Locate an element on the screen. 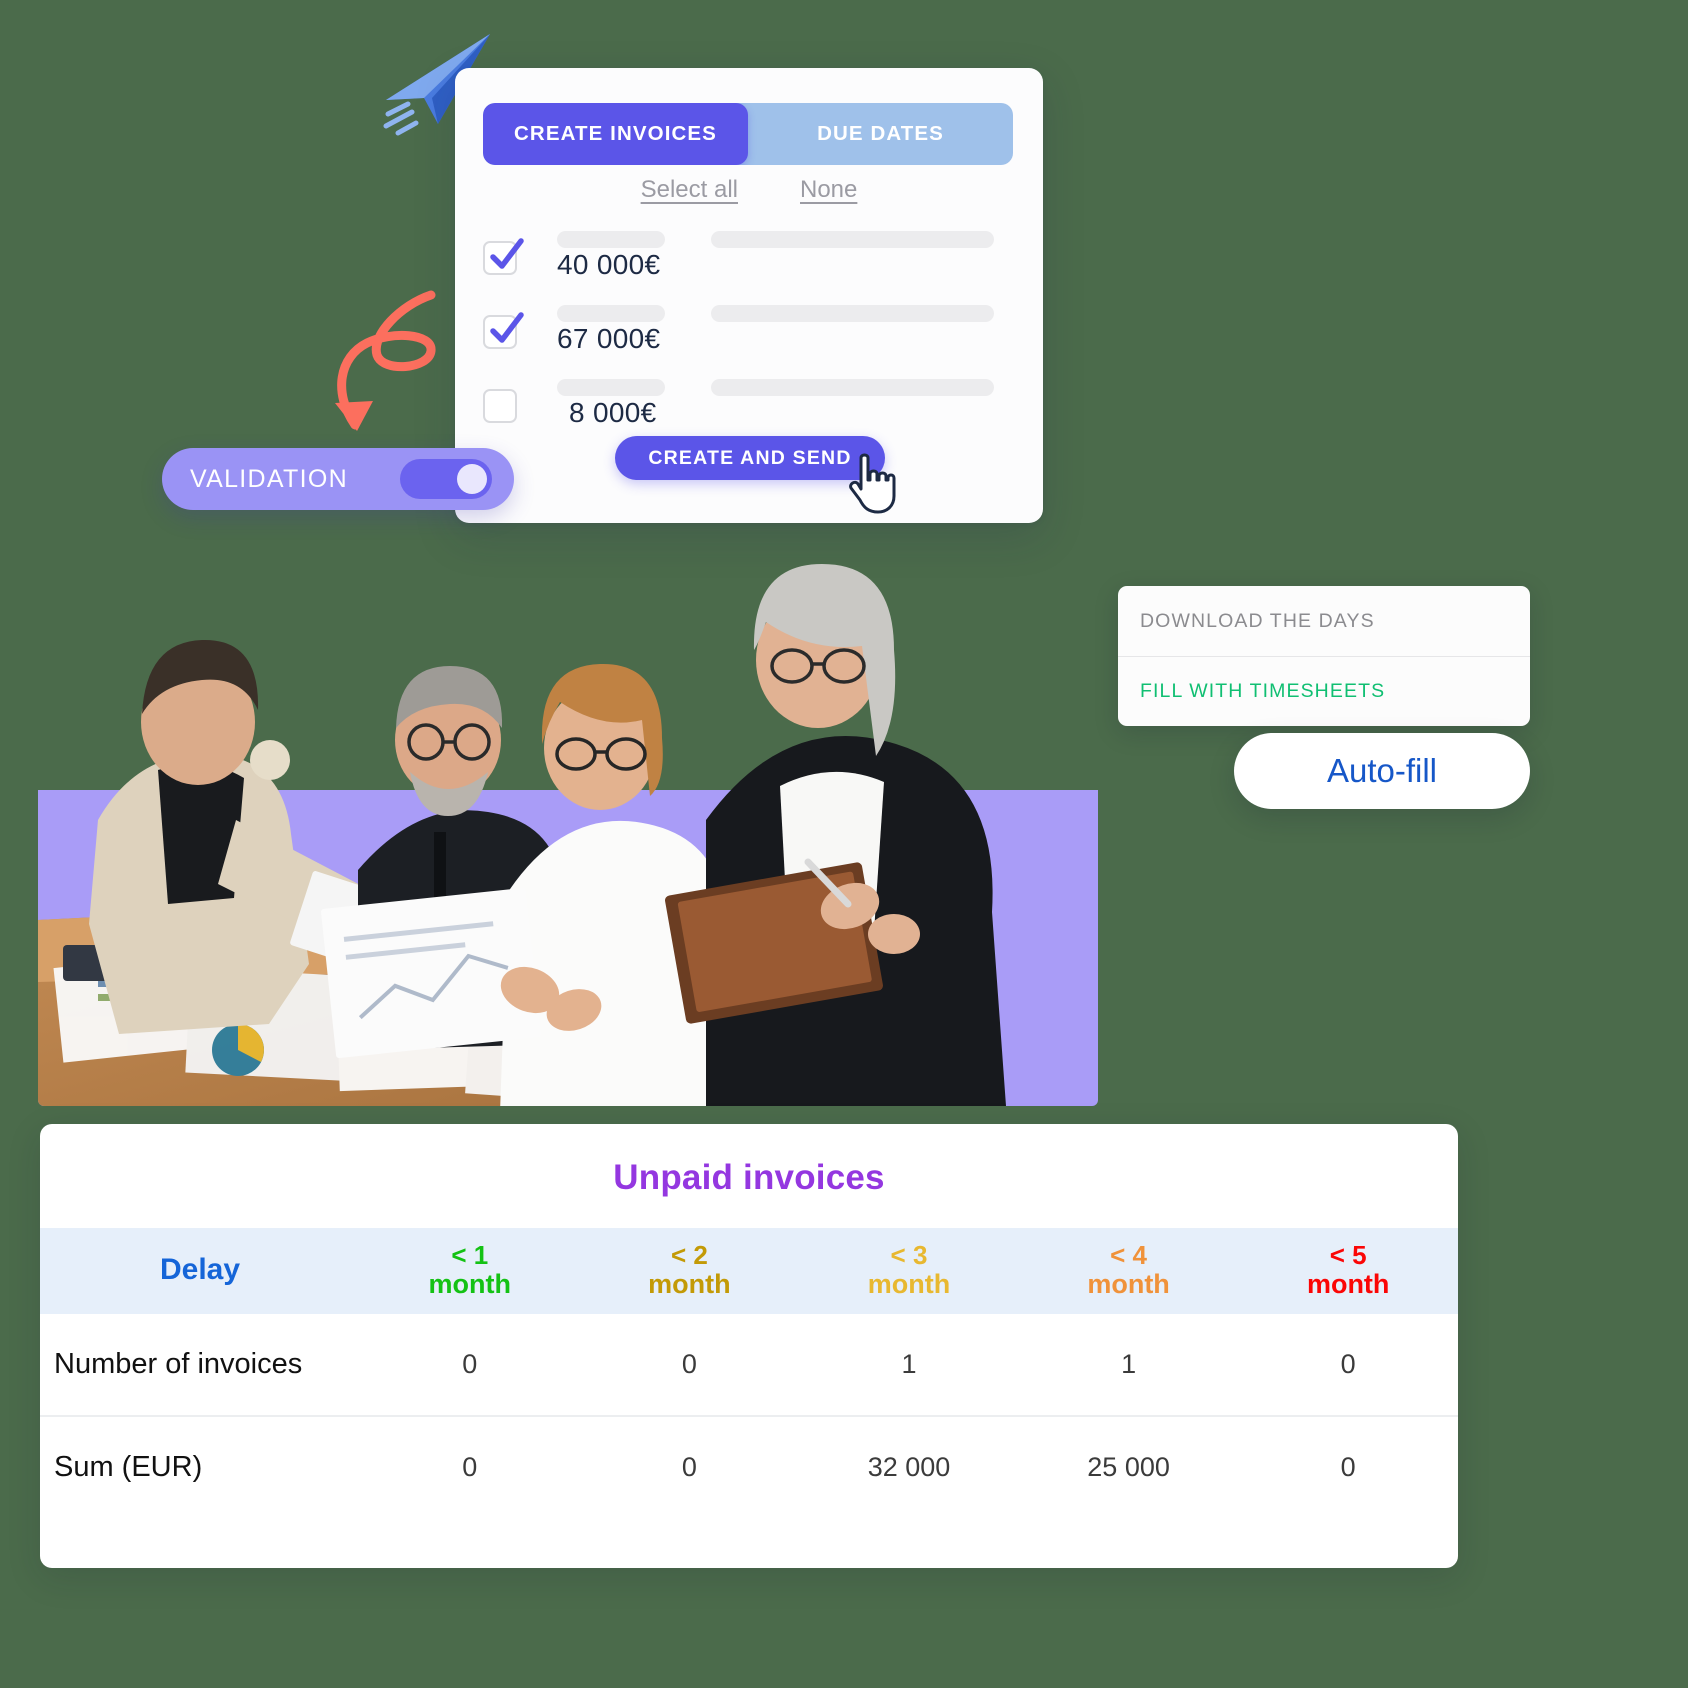 Image resolution: width=1688 pixels, height=1688 pixels. column-header-lt-2-suffix: month is located at coordinates (689, 1283).